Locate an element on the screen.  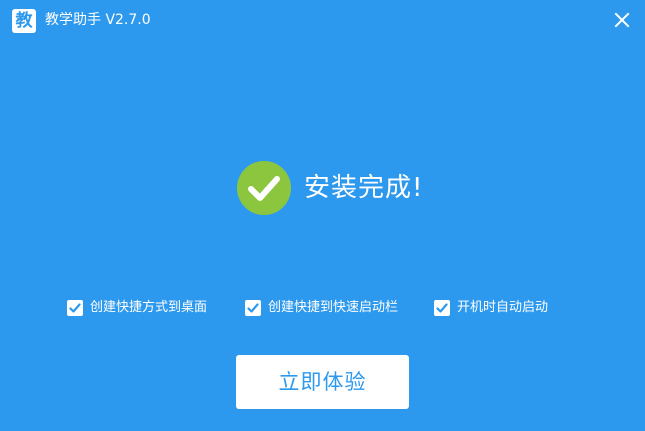
autostart-option: 开机时自动启动 is located at coordinates (491, 308).